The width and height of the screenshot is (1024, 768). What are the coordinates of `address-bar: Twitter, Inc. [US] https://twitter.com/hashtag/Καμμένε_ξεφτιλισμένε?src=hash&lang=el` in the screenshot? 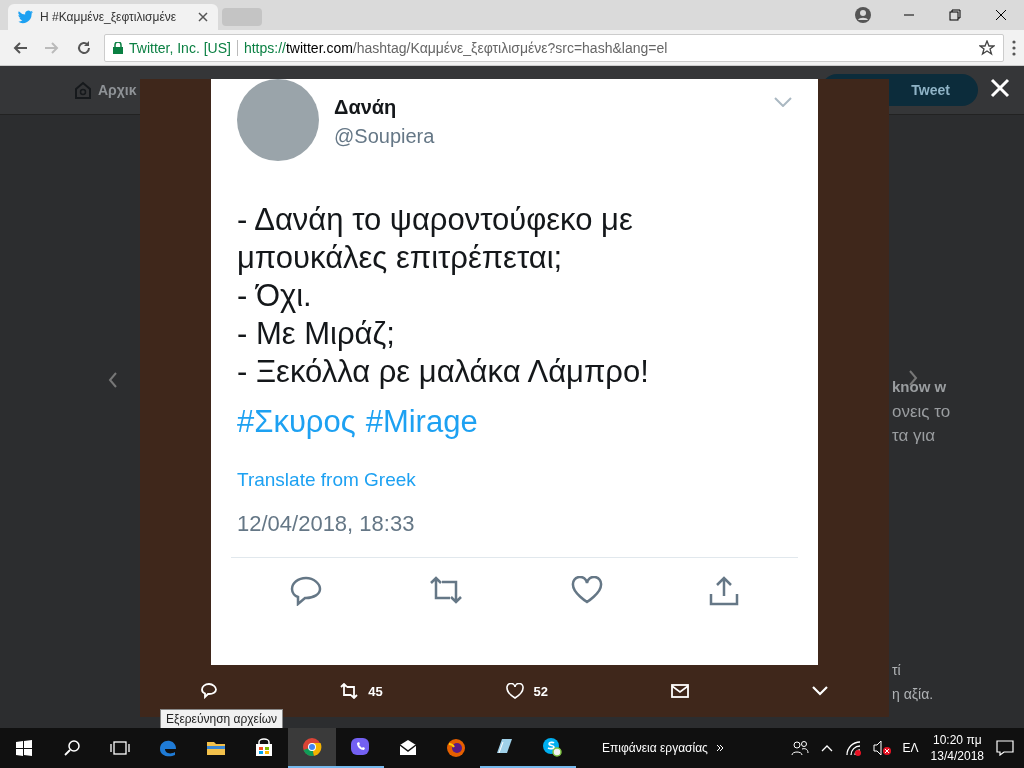 It's located at (554, 47).